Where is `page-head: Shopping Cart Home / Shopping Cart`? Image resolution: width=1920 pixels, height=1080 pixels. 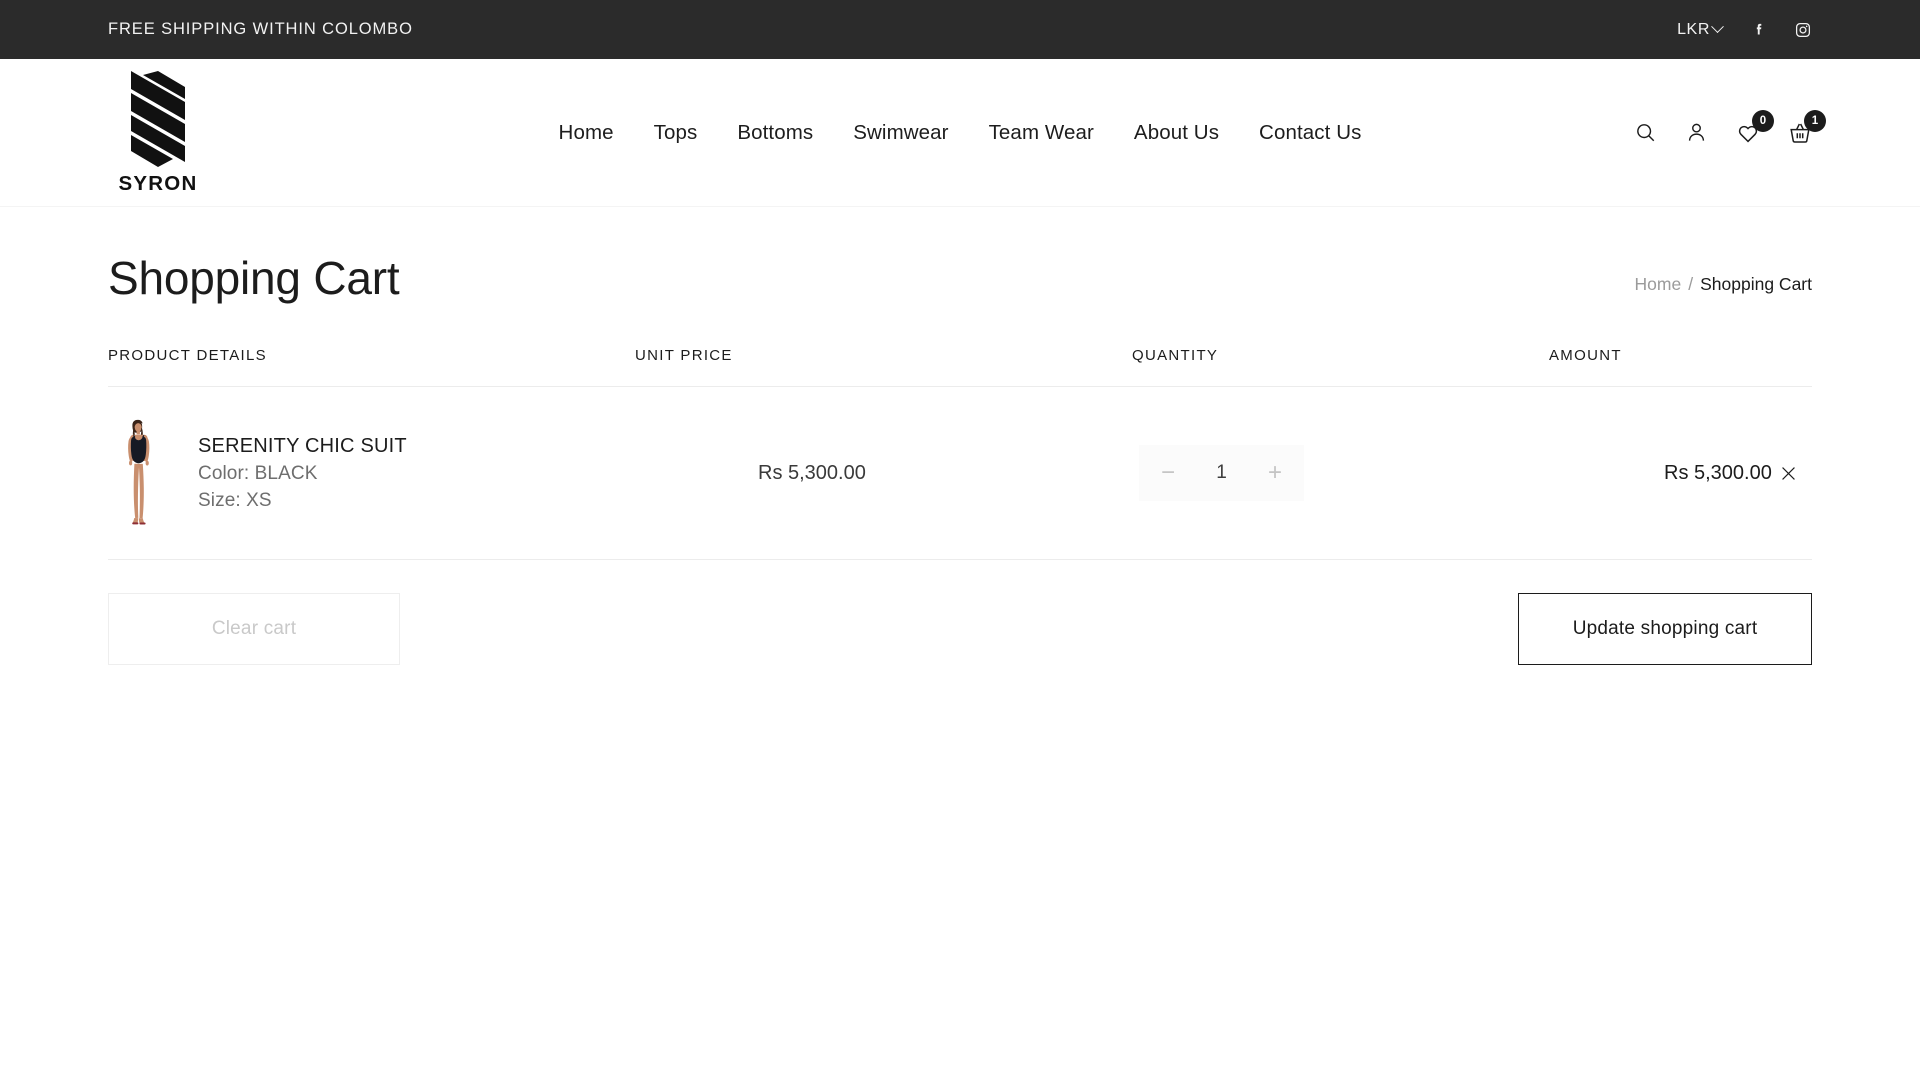
page-head: Shopping Cart Home / Shopping Cart is located at coordinates (960, 254).